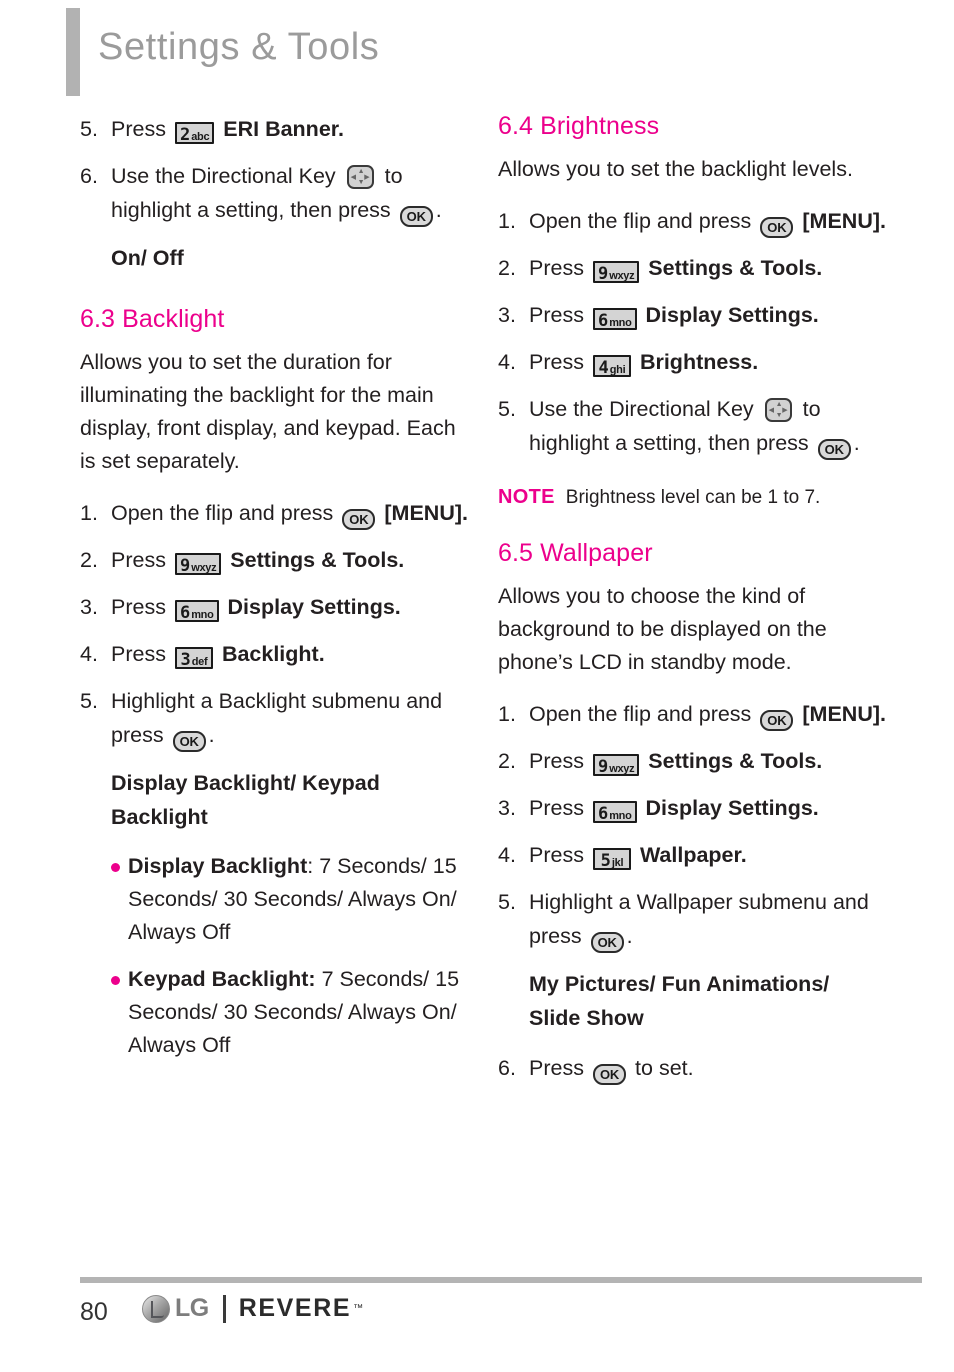 The width and height of the screenshot is (954, 1372). Describe the element at coordinates (224, 1308) in the screenshot. I see `logo-divider` at that location.